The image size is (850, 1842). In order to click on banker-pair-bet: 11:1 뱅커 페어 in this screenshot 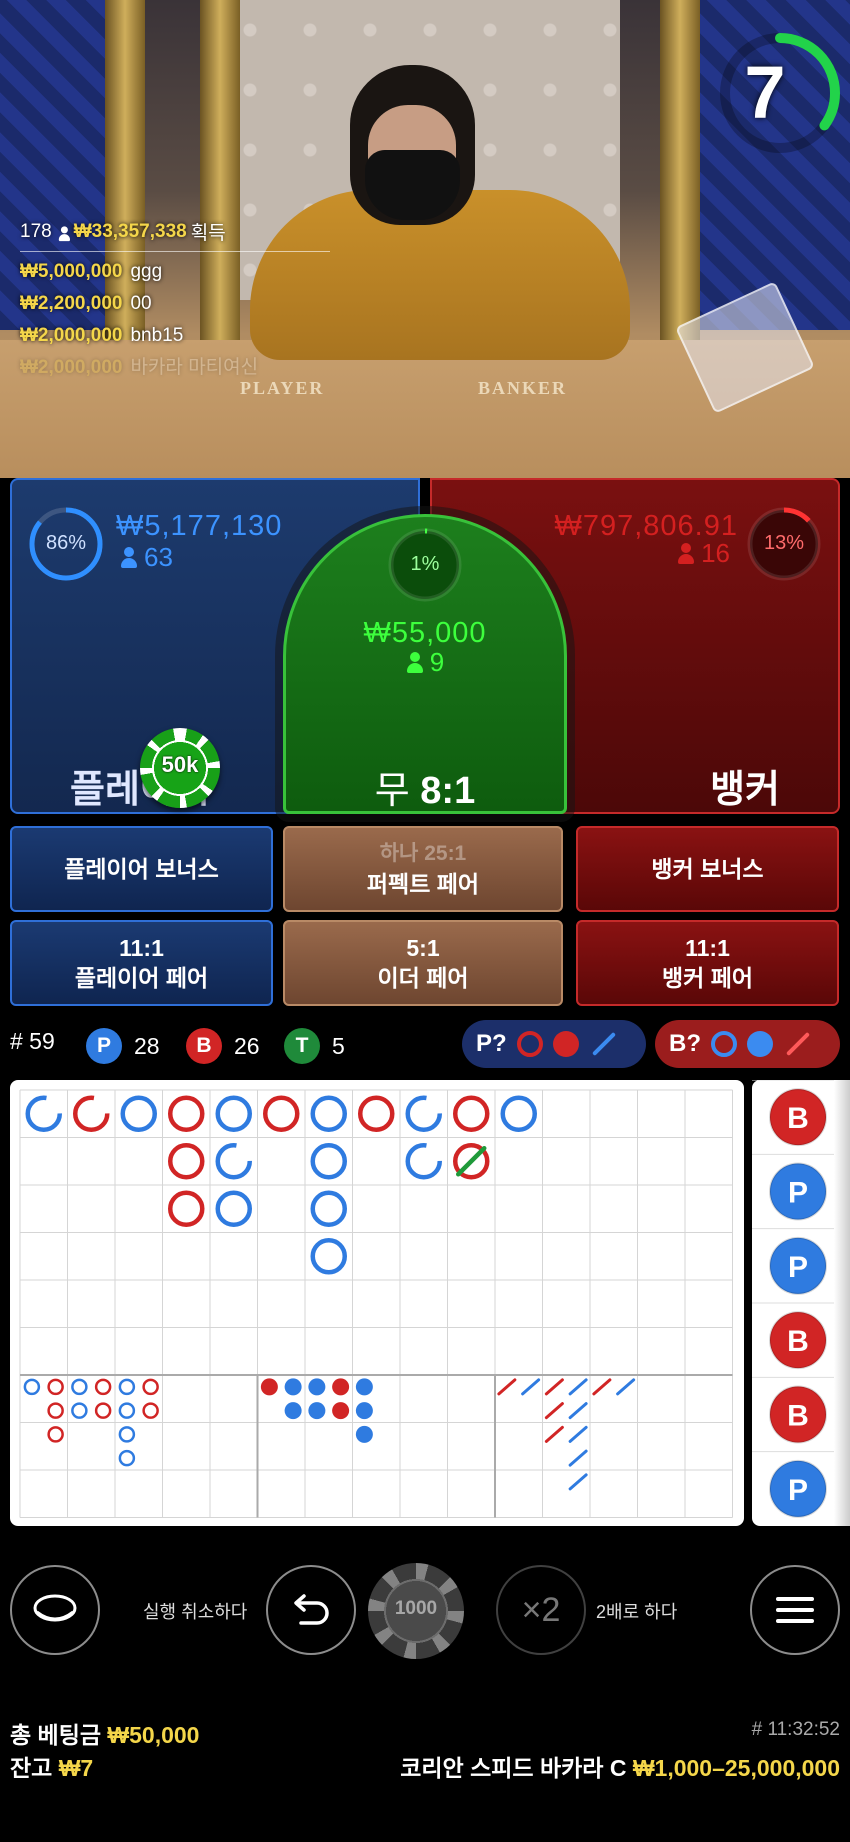, I will do `click(707, 963)`.